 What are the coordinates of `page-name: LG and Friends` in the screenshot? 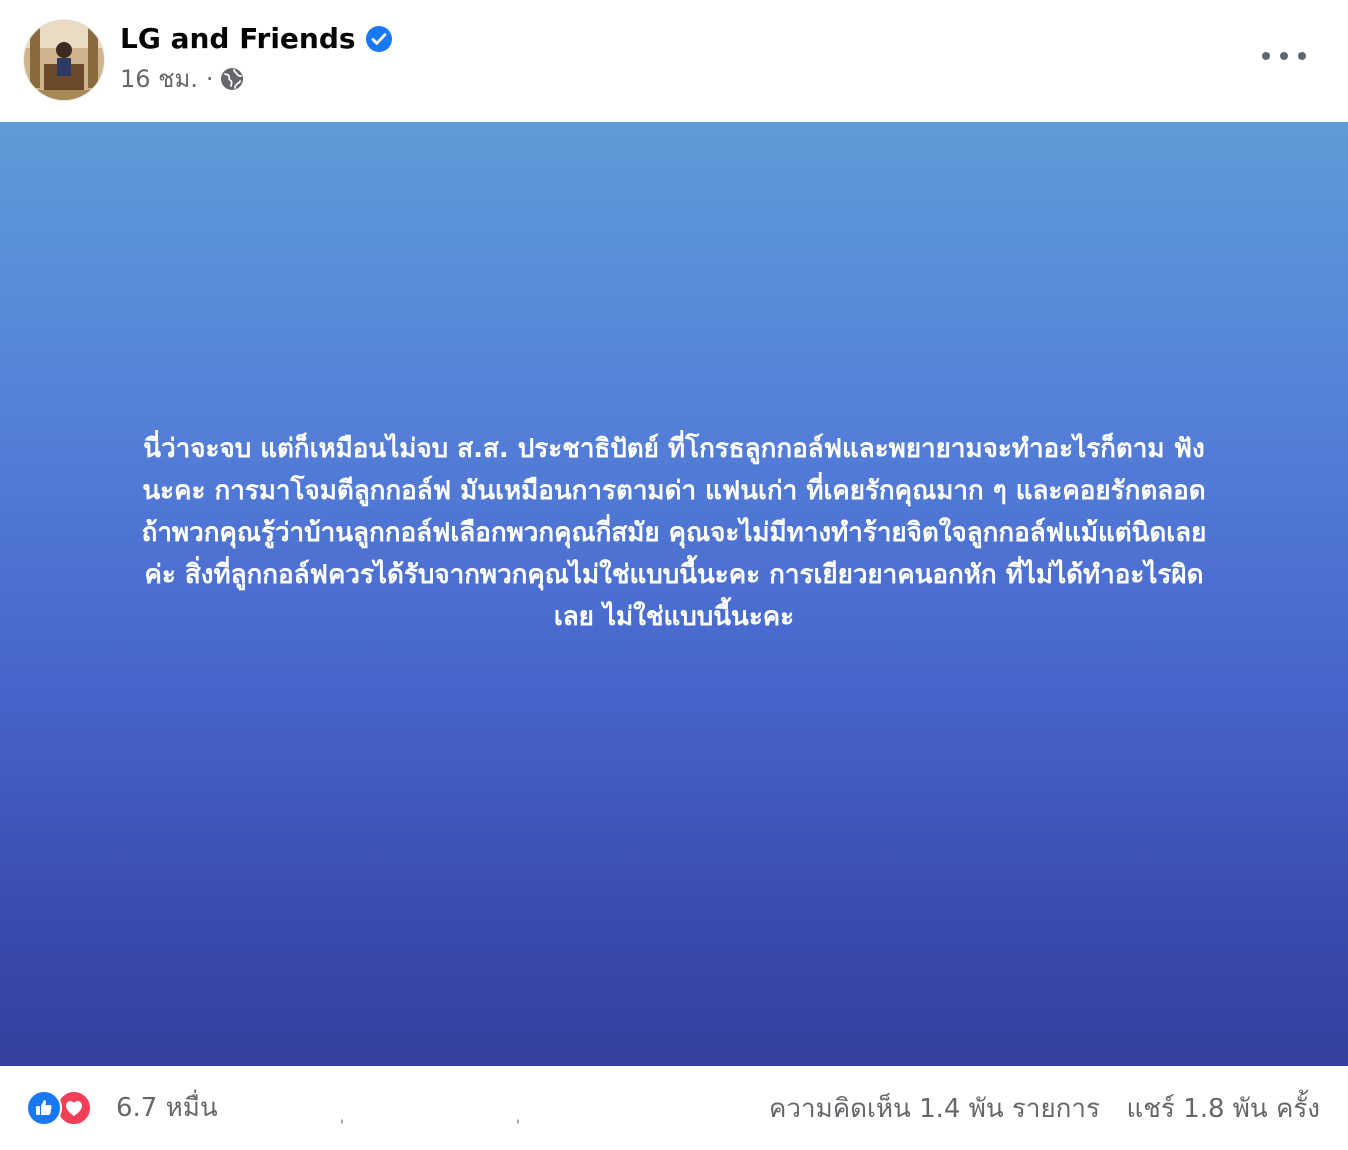 It's located at (256, 39).